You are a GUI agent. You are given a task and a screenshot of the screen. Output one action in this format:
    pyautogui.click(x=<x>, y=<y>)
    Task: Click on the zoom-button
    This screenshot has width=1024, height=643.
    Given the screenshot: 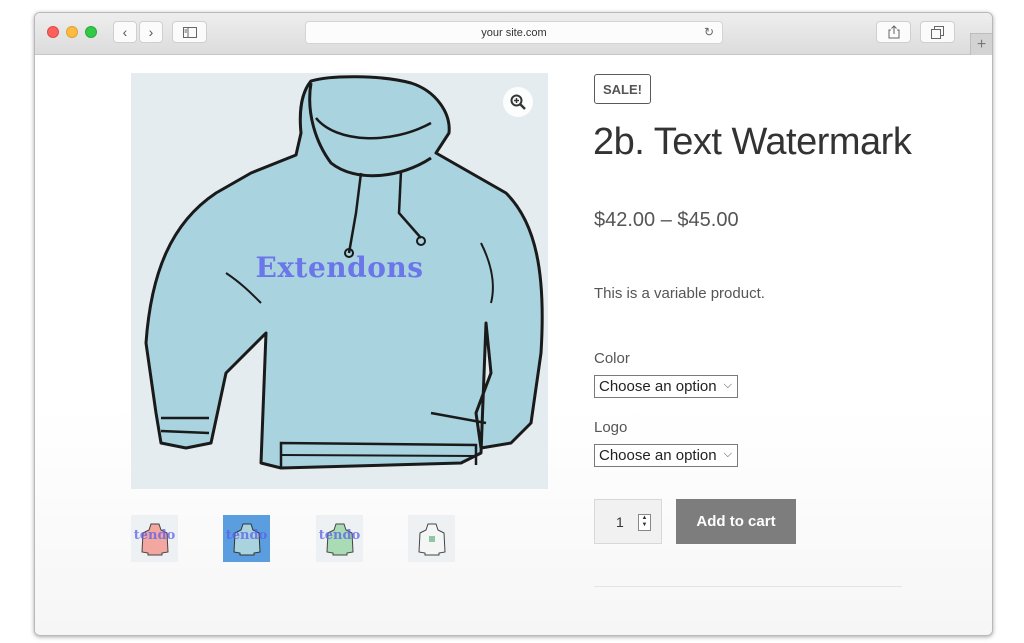 What is the action you would take?
    pyautogui.click(x=518, y=102)
    